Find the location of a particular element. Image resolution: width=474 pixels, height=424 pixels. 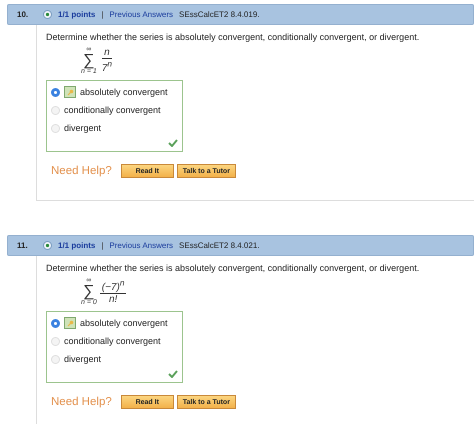

question-number: 10. is located at coordinates (23, 14).